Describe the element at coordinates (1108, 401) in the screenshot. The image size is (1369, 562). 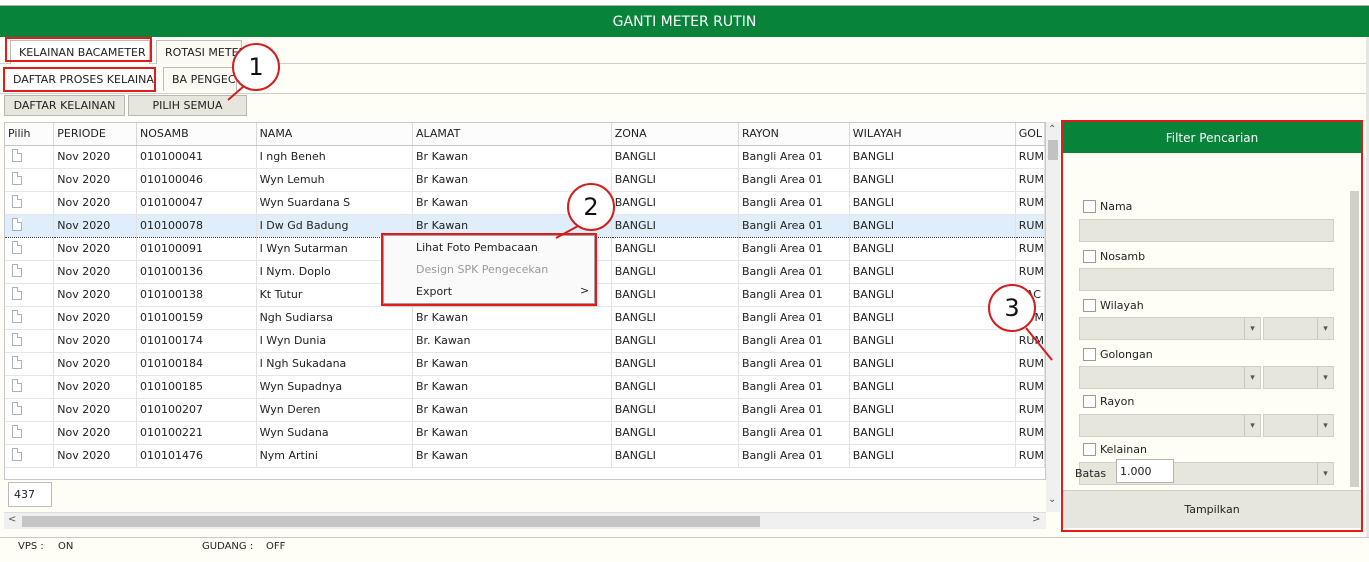
I see `filter-rayon-checkbox-row: Rayon` at that location.